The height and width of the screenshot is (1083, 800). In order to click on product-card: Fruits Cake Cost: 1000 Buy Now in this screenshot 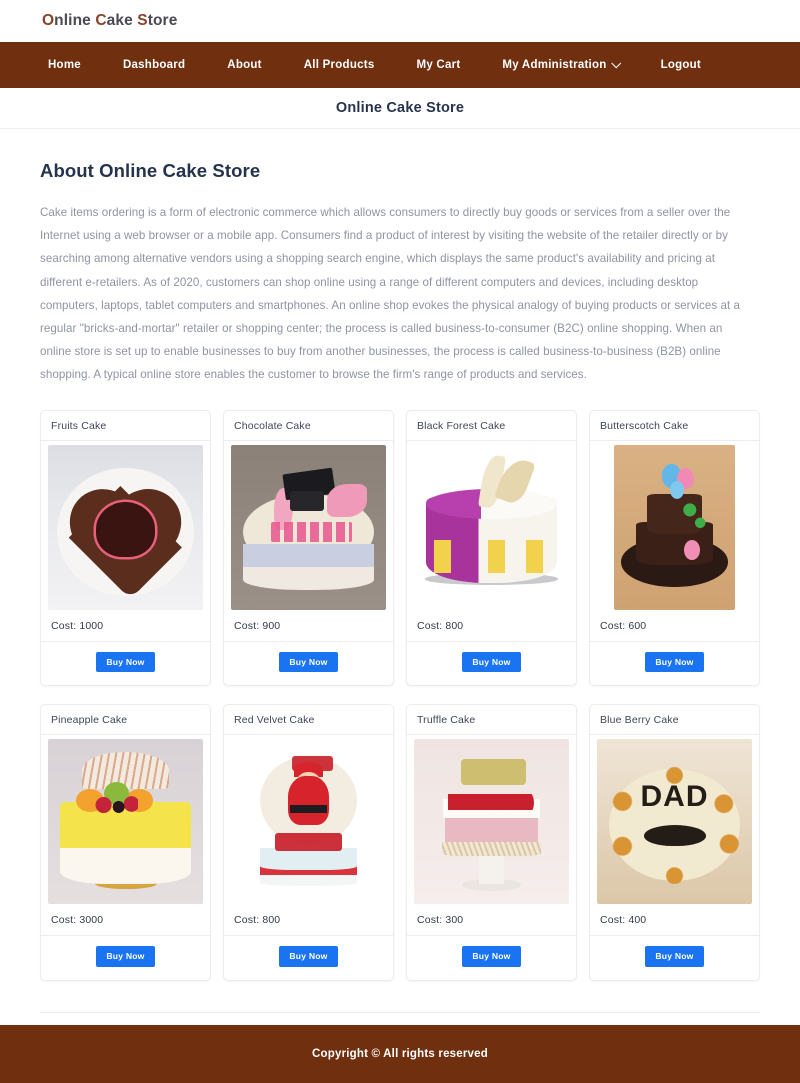, I will do `click(125, 548)`.